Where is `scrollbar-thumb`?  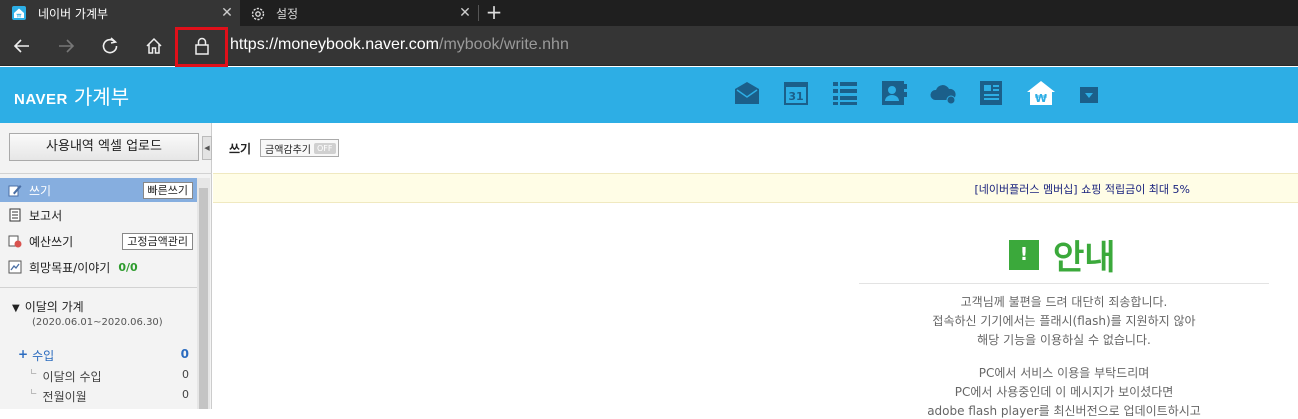
scrollbar-thumb is located at coordinates (203, 298).